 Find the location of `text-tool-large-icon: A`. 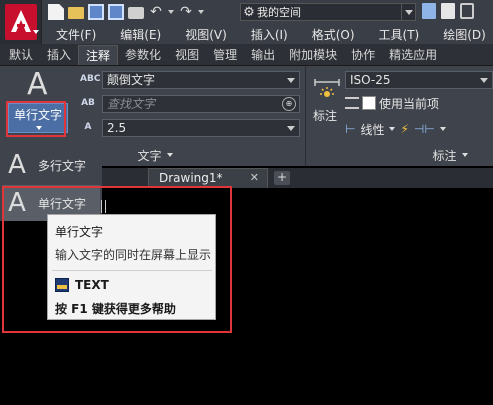

text-tool-large-icon: A is located at coordinates (37, 85).